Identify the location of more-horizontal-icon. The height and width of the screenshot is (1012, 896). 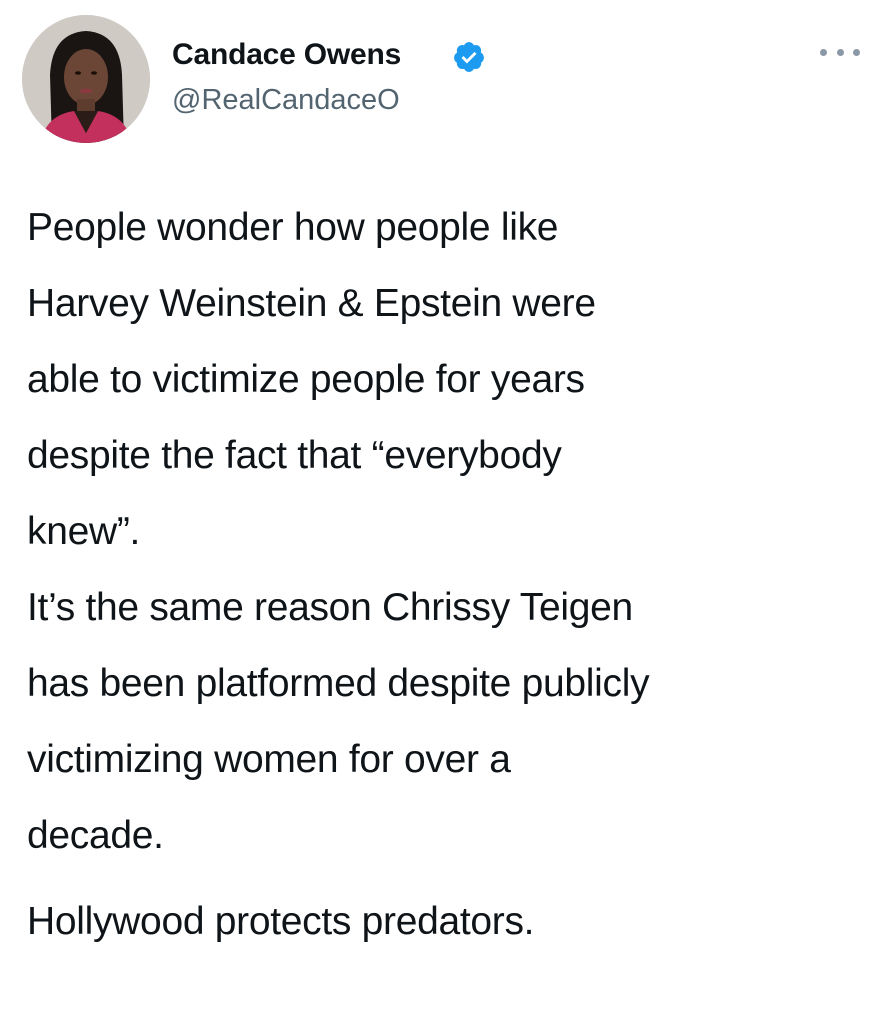
(840, 52).